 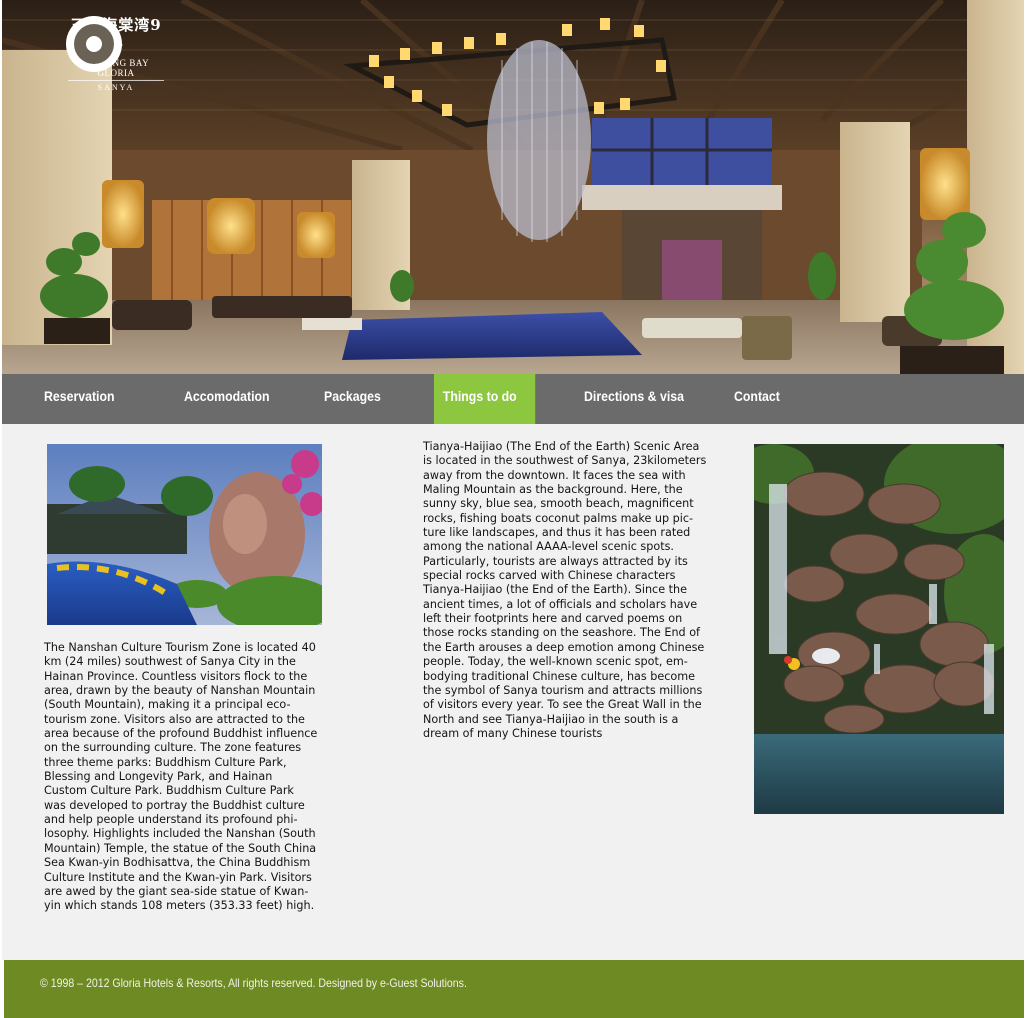 What do you see at coordinates (879, 629) in the screenshot?
I see `waterfall-photo` at bounding box center [879, 629].